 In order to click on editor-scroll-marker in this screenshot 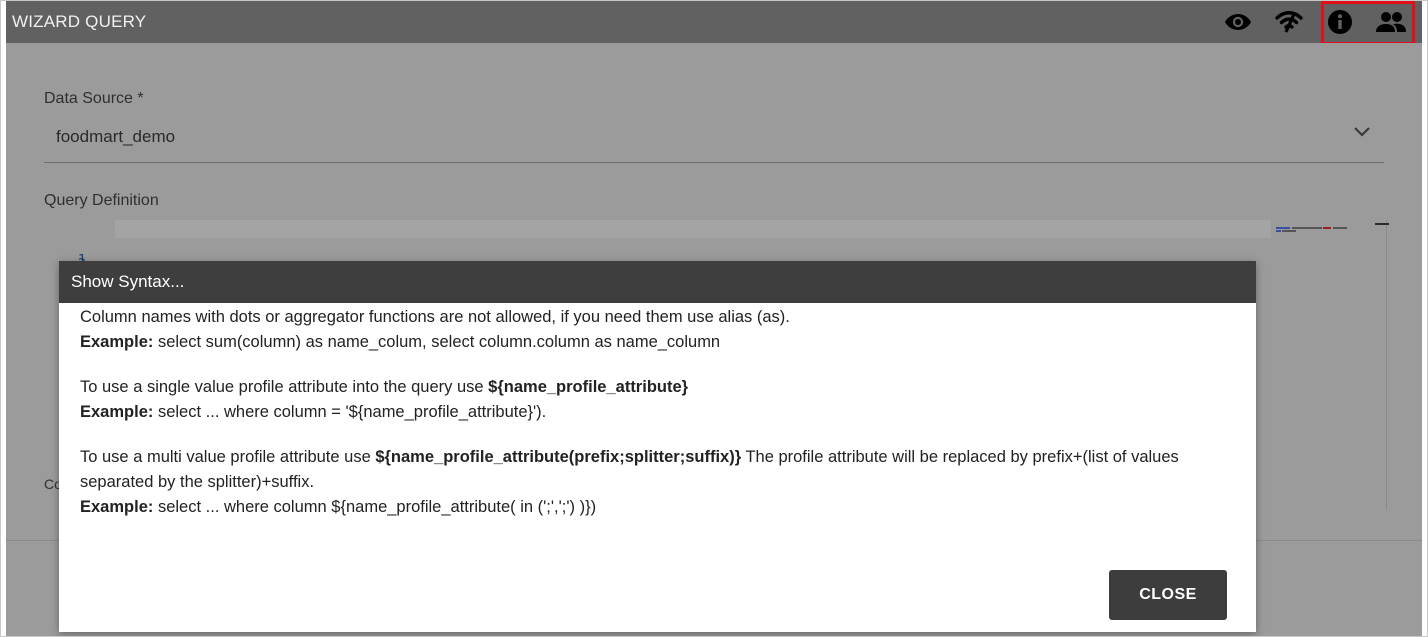, I will do `click(1382, 224)`.